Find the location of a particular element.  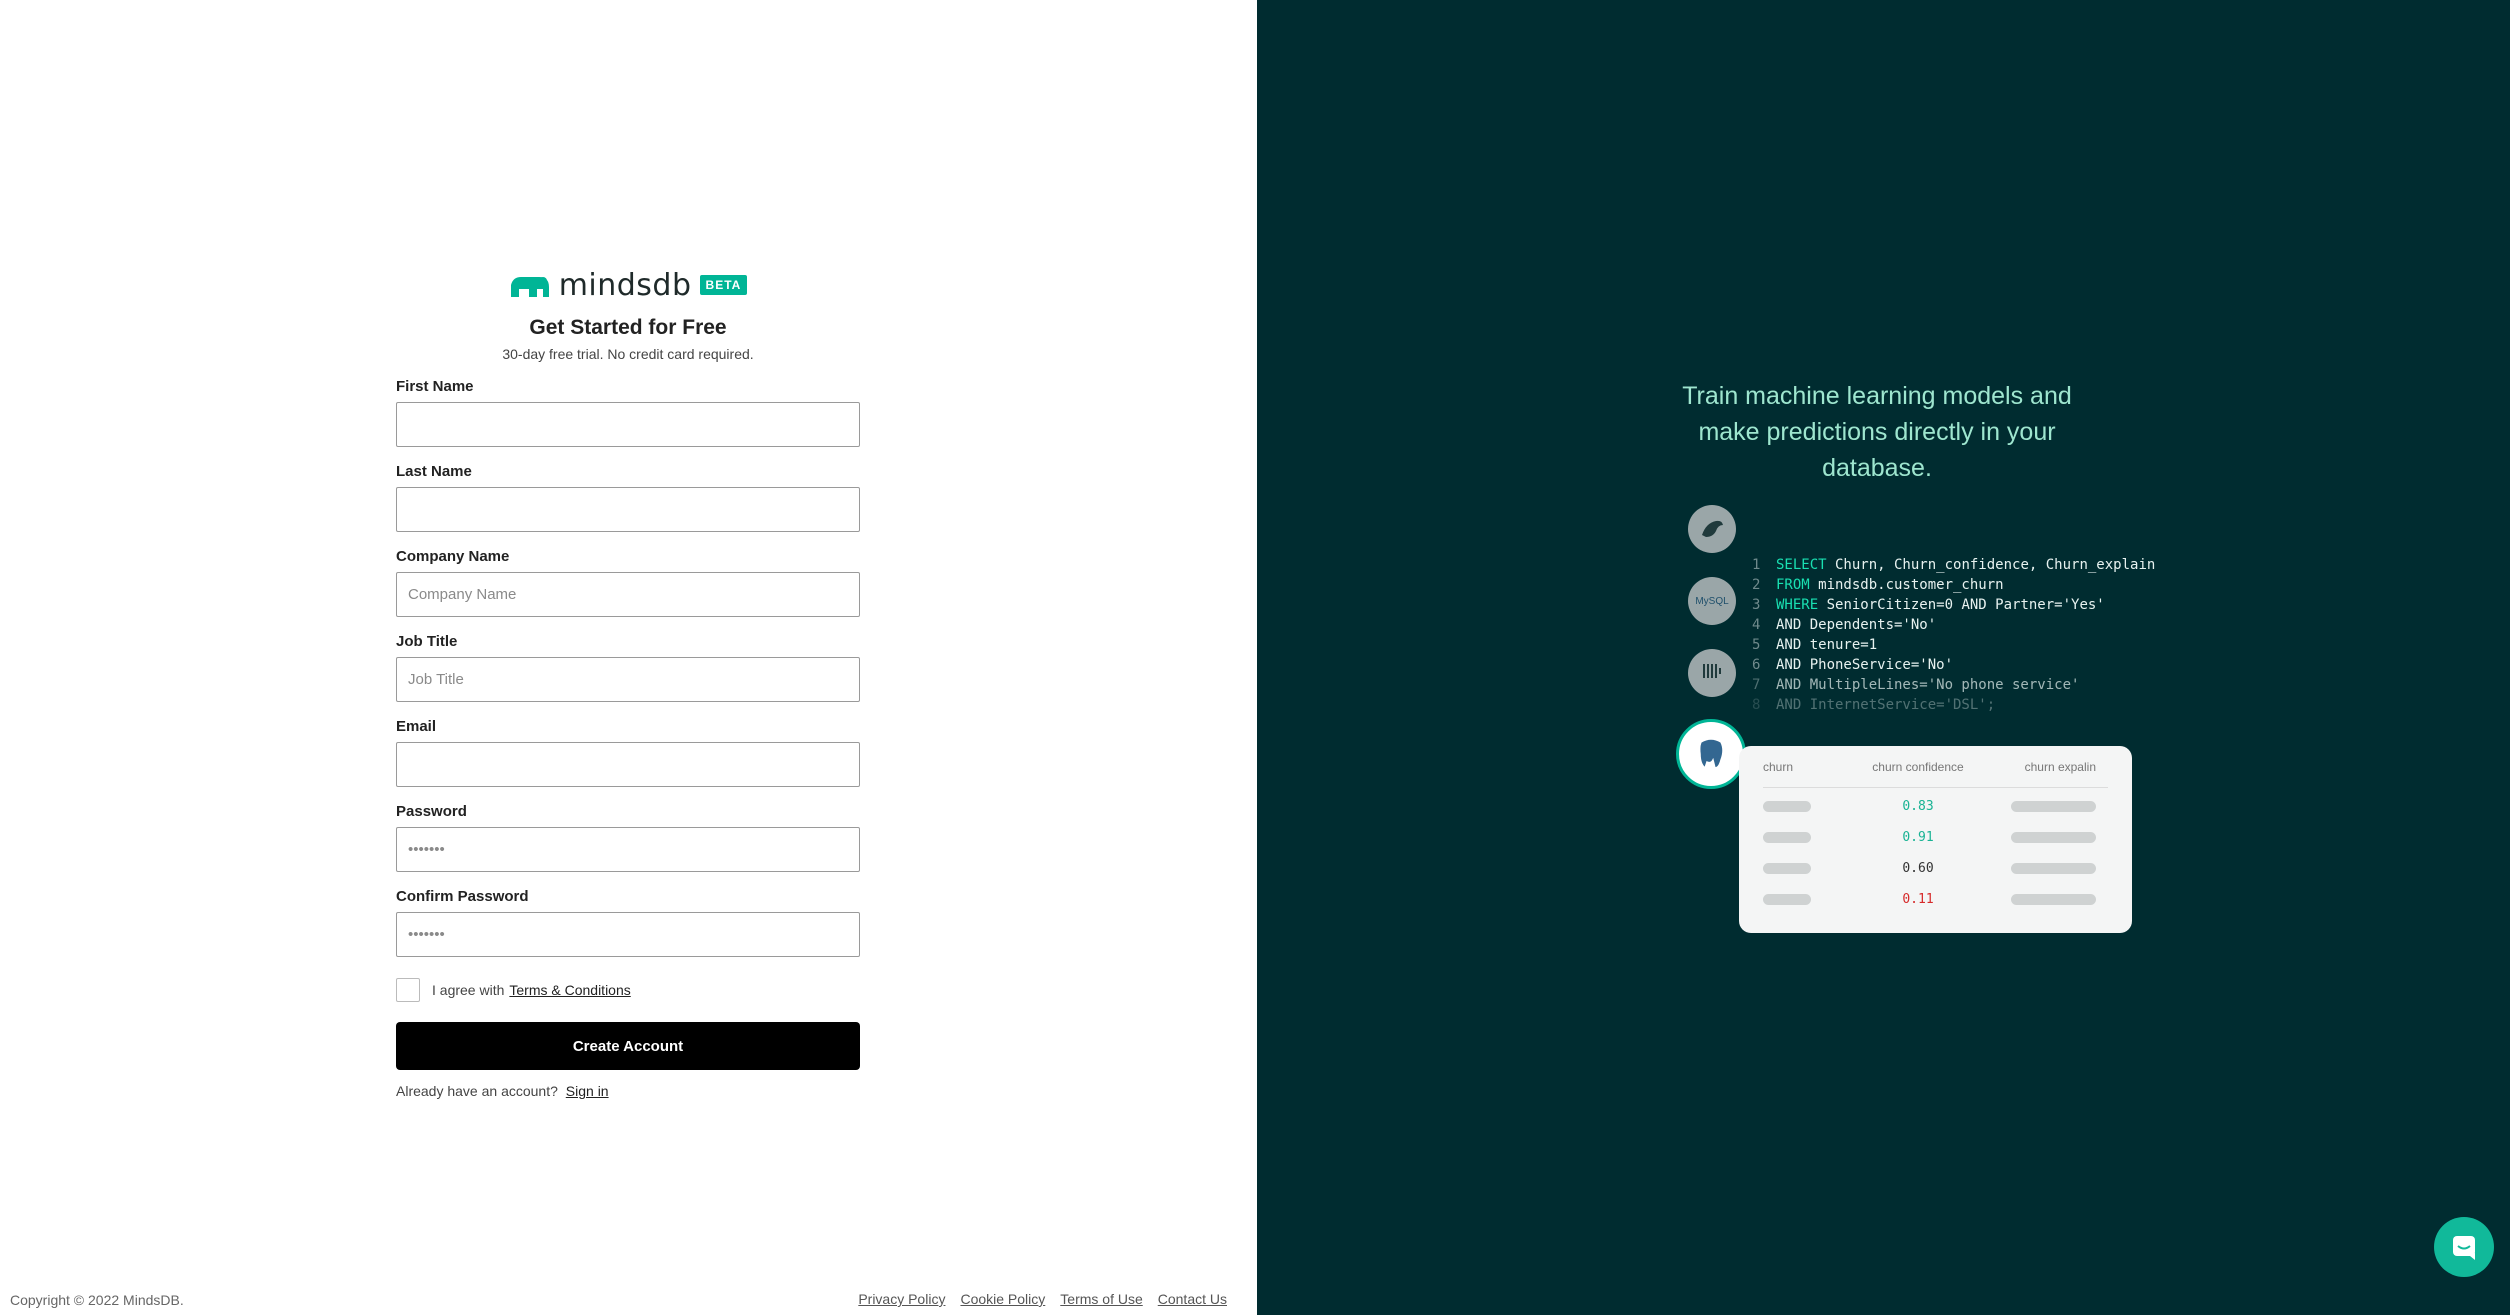

first-name-label: First Name is located at coordinates (435, 386).